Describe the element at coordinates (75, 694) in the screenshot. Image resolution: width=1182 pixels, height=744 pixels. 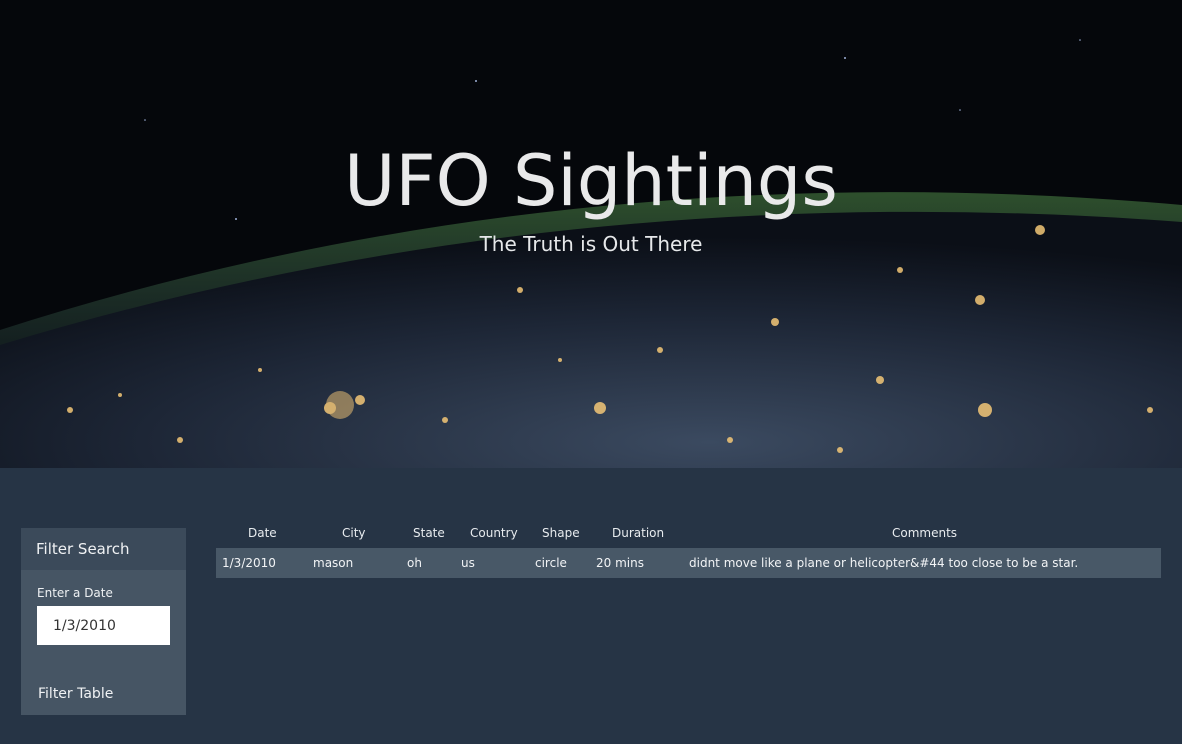
I see `filter-table-button: Filter Table` at that location.